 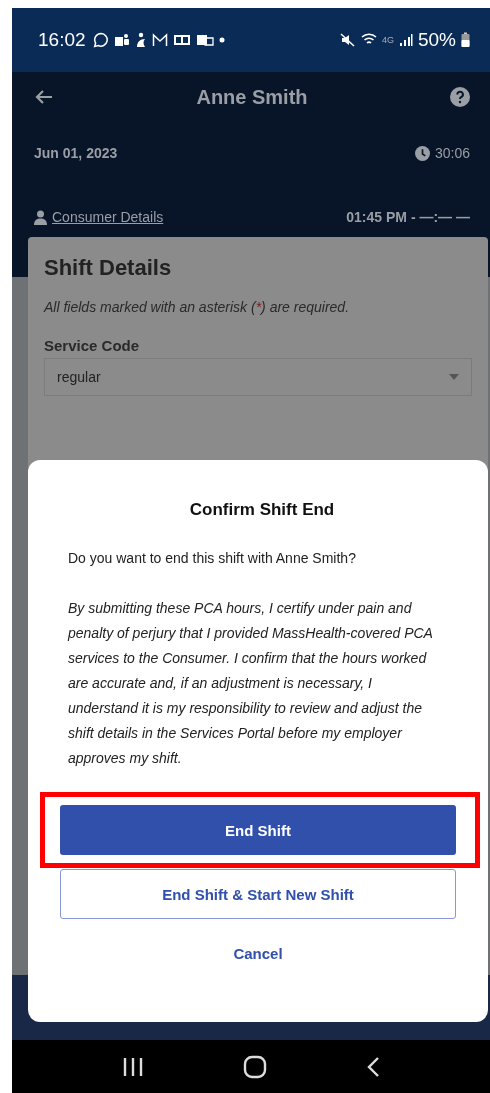 What do you see at coordinates (40, 217) in the screenshot?
I see `person-icon` at bounding box center [40, 217].